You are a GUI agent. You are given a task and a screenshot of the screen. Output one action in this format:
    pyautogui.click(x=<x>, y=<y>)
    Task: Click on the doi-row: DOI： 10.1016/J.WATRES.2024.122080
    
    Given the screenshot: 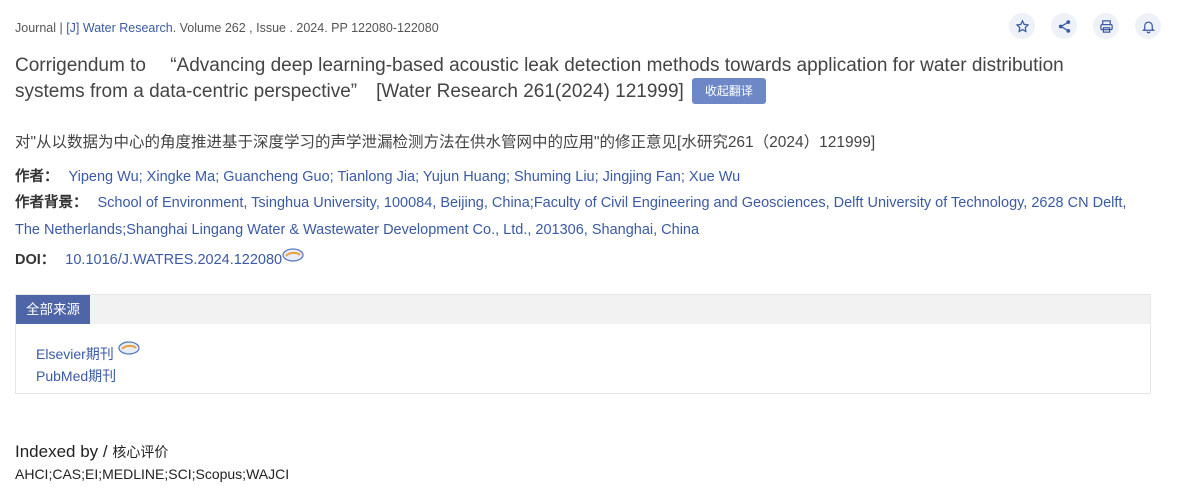 What is the action you would take?
    pyautogui.click(x=159, y=260)
    